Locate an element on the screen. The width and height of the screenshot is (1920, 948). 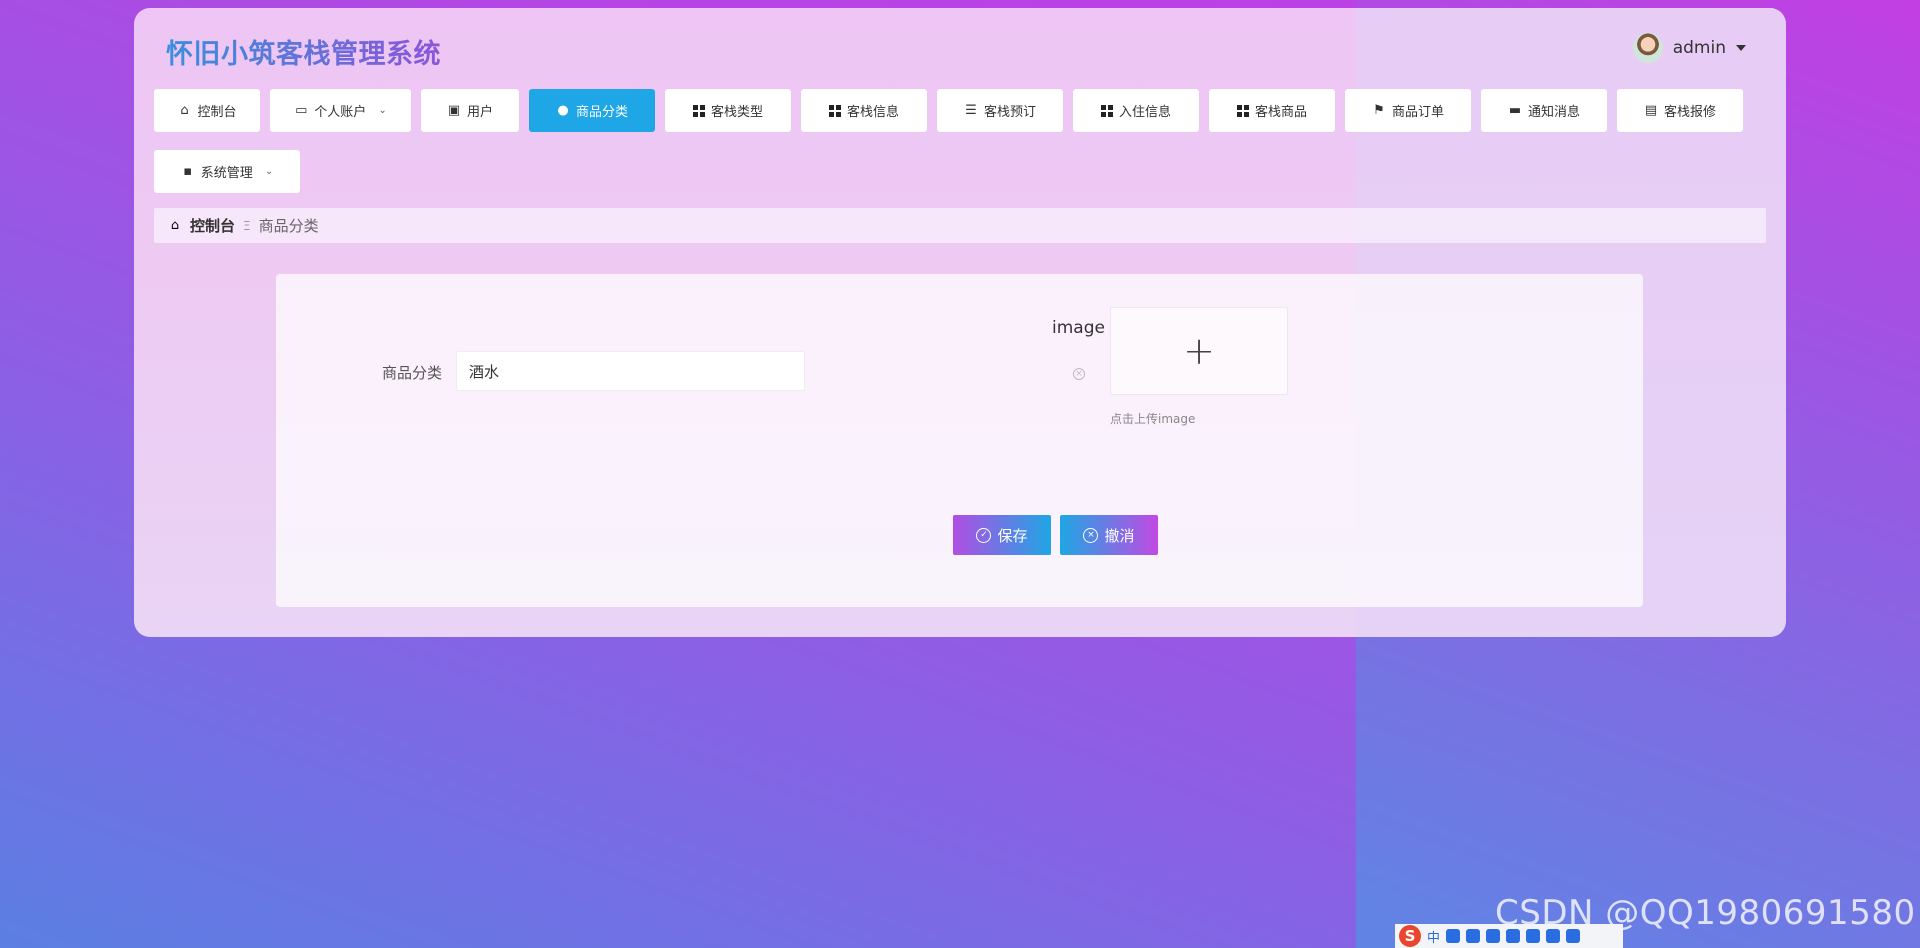
nav-item-repairs: ▤ 客栈报修 is located at coordinates (1680, 110).